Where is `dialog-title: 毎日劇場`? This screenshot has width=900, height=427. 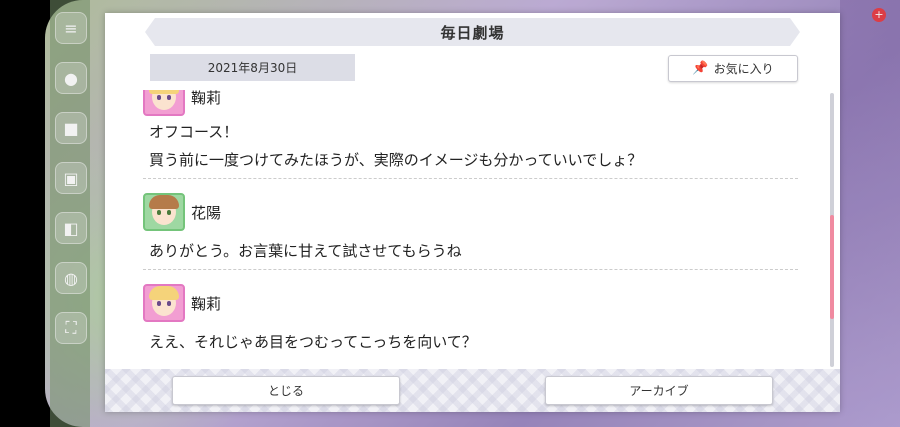 dialog-title: 毎日劇場 is located at coordinates (472, 32).